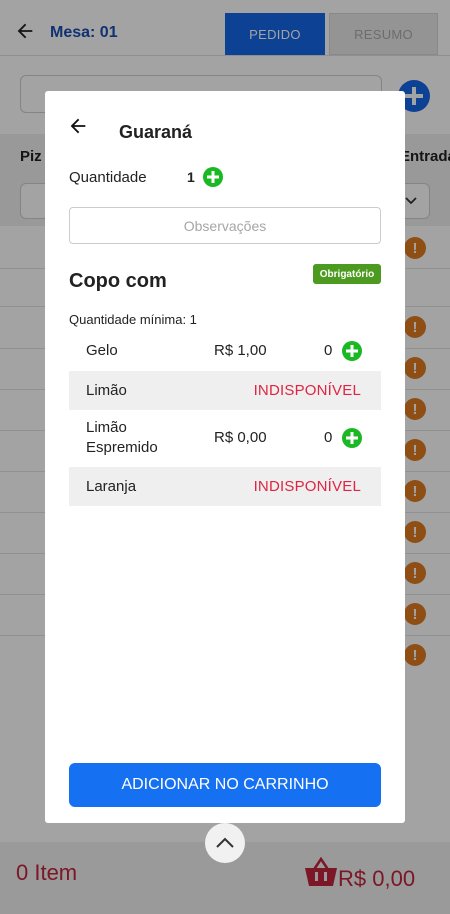  Describe the element at coordinates (122, 437) in the screenshot. I see `option-name: Limão Espremido` at that location.